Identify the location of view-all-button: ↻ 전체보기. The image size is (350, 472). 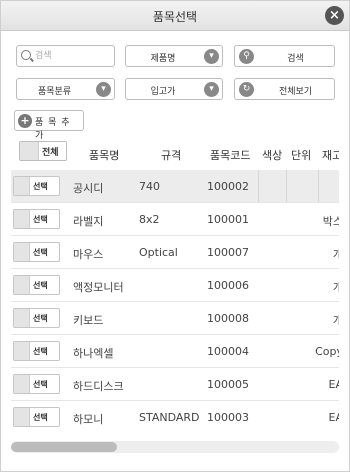
(284, 89).